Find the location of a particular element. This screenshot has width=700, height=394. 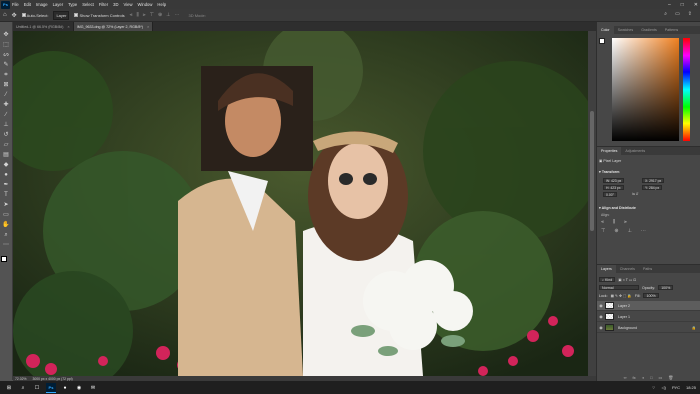

color-picker-field is located at coordinates (645, 89).